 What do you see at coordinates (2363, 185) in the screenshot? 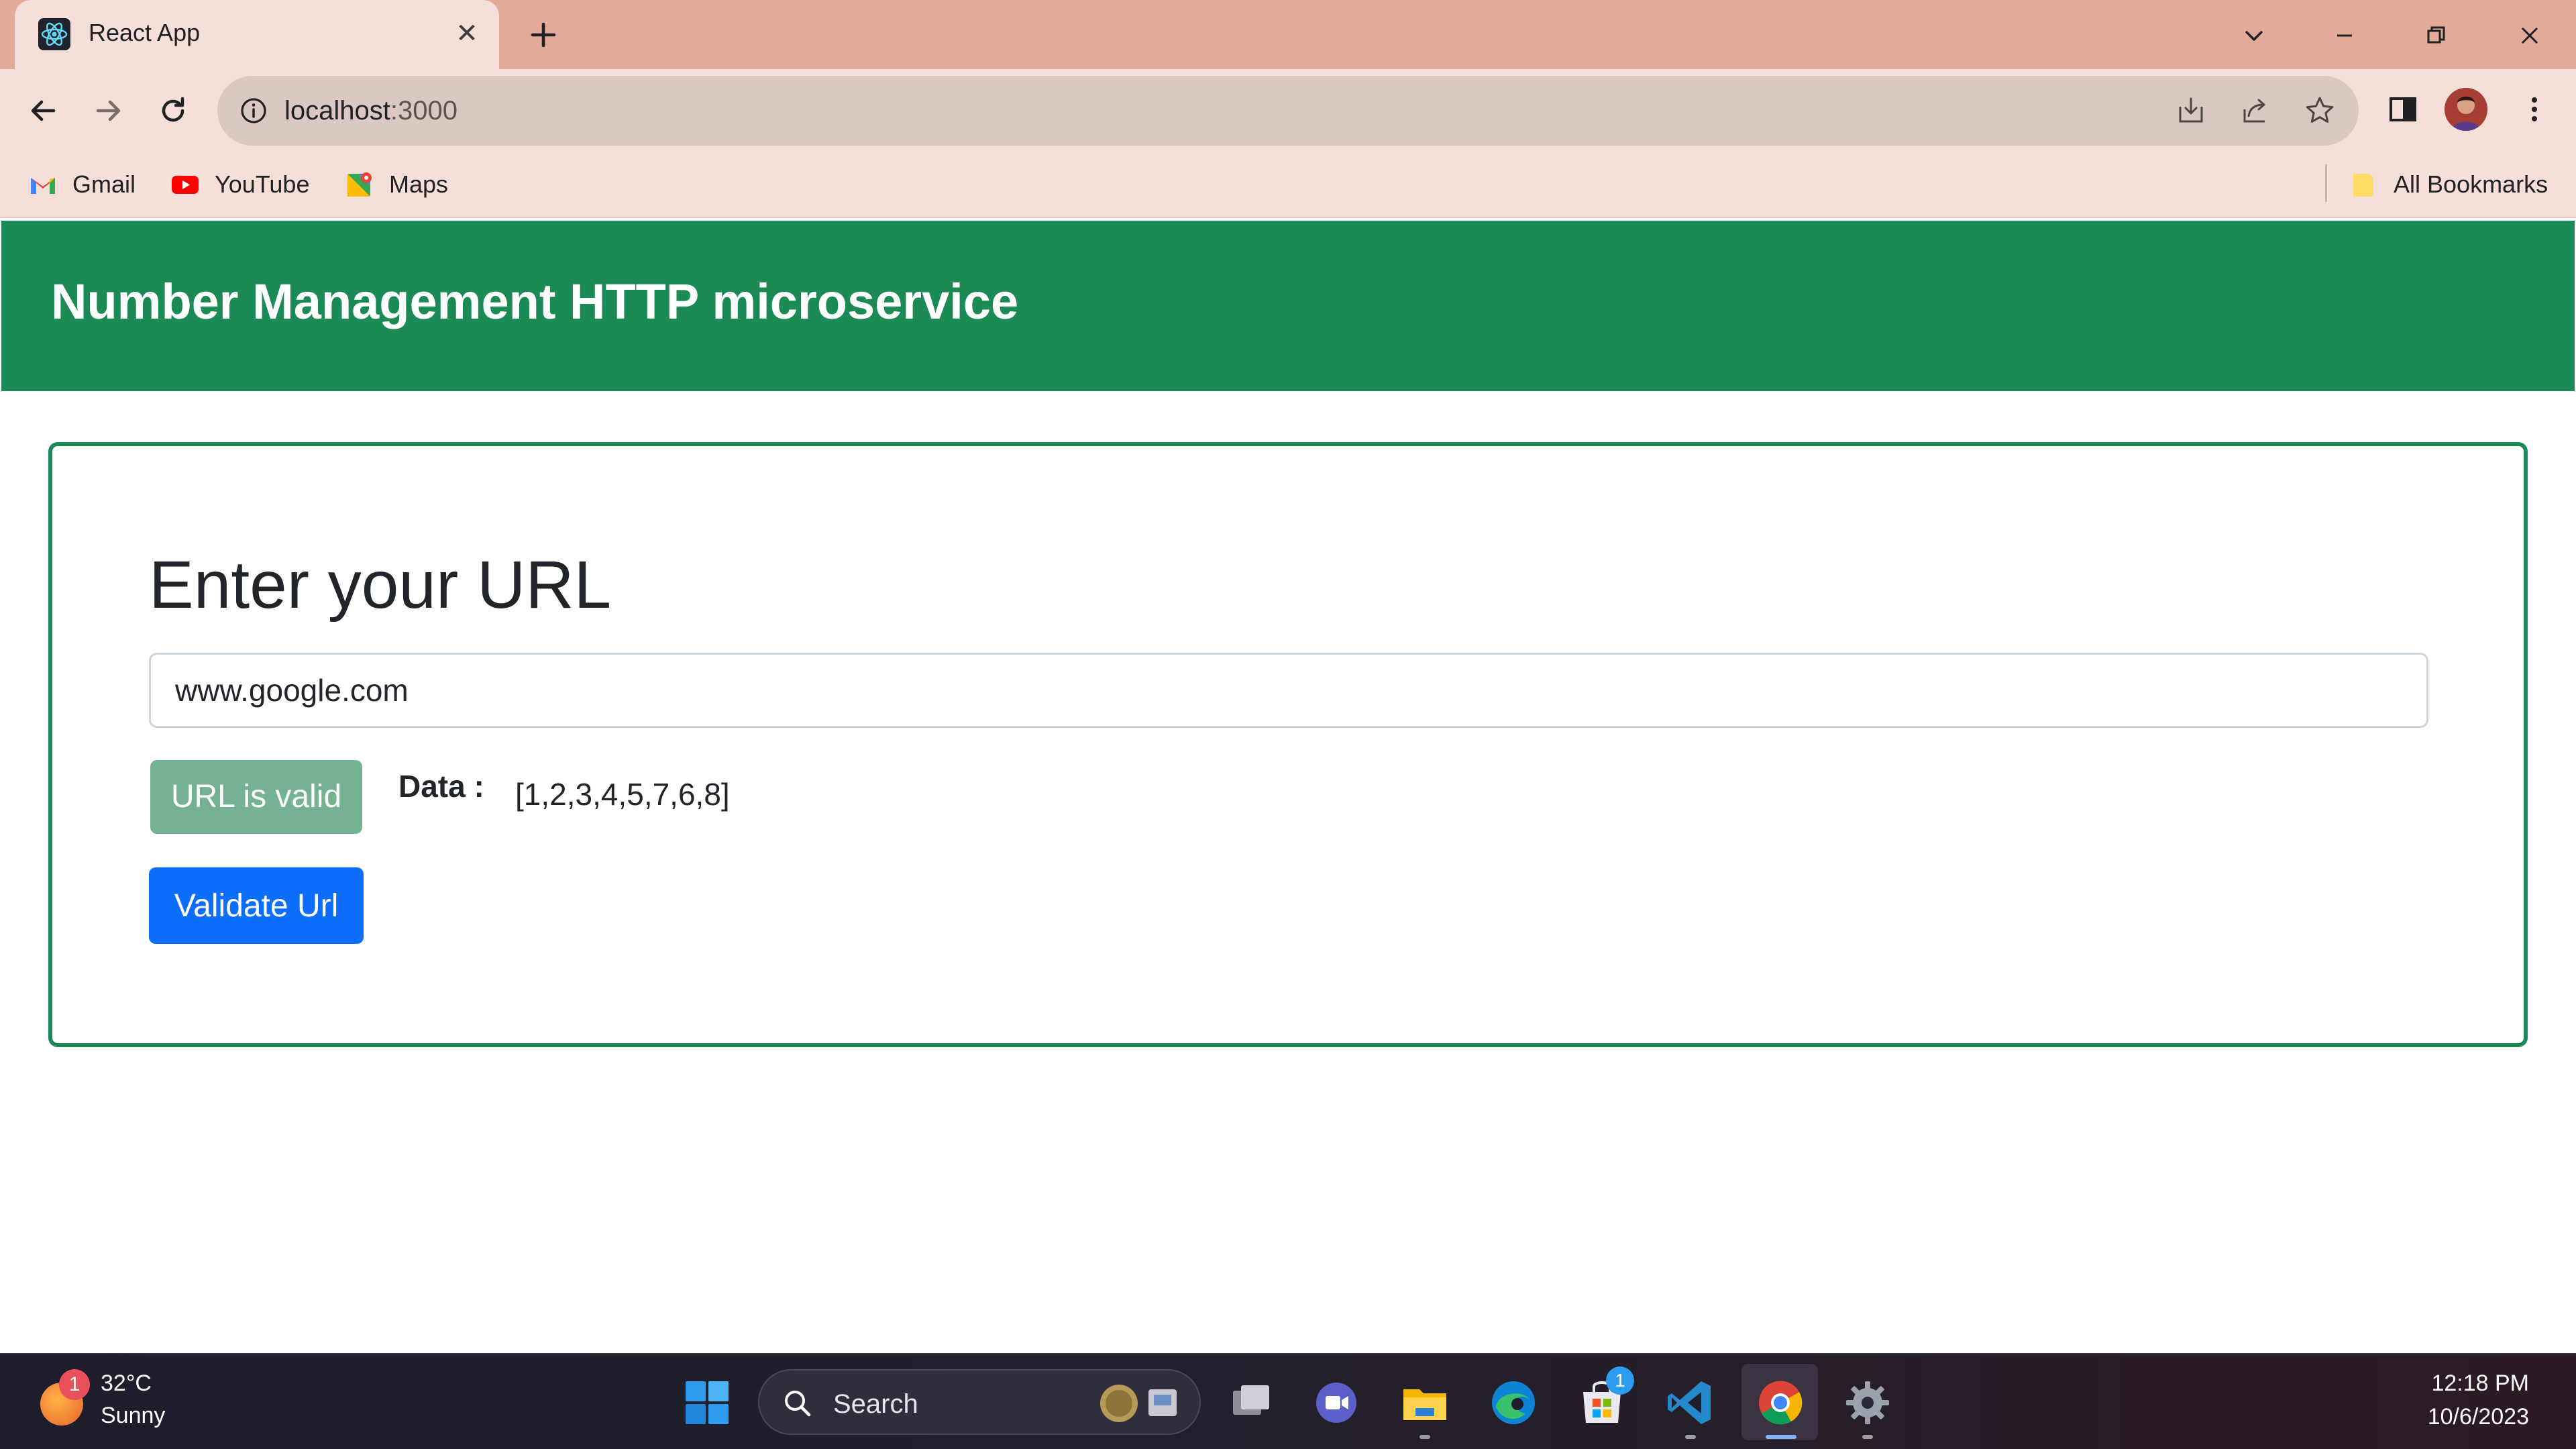
I see `folder-icon` at bounding box center [2363, 185].